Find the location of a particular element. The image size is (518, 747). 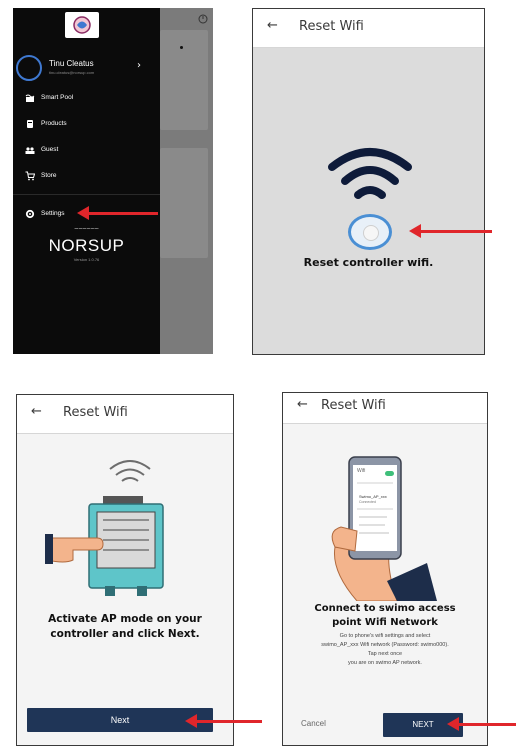

cancel-button: Cancel is located at coordinates (313, 723).